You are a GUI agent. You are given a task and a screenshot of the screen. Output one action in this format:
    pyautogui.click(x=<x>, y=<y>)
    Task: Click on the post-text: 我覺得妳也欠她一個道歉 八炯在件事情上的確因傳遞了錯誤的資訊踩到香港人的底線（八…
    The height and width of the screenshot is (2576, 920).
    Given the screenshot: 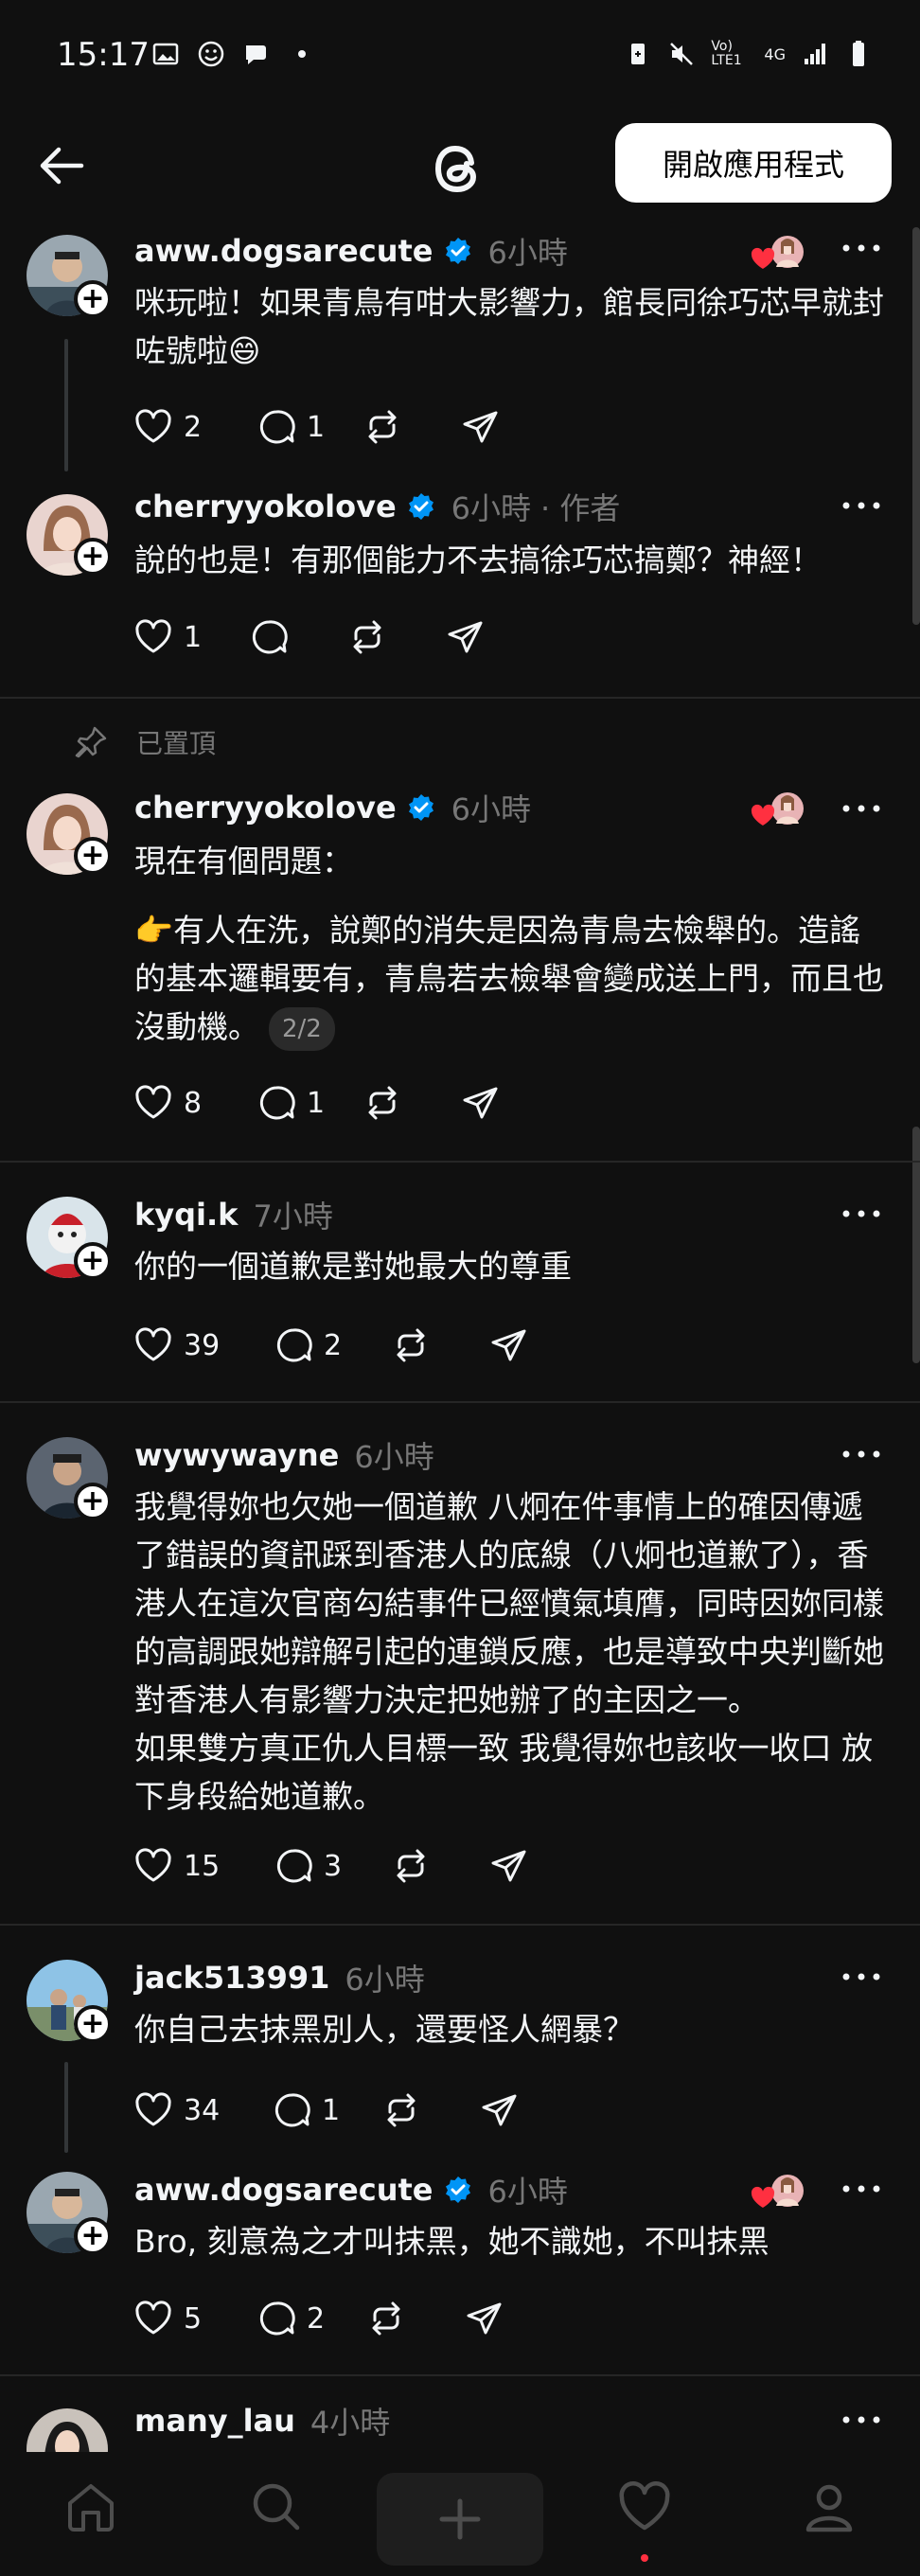 What is the action you would take?
    pyautogui.click(x=509, y=1603)
    